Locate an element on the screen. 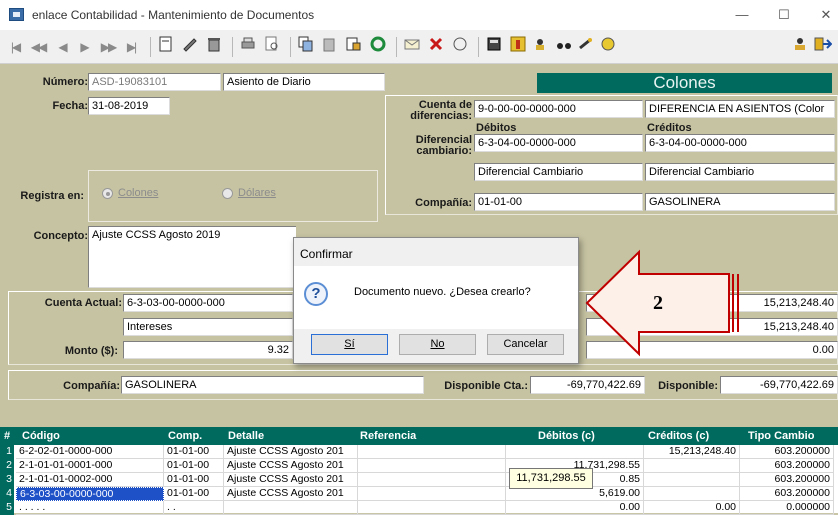 The width and height of the screenshot is (838, 515). find-icon is located at coordinates (354, 47).